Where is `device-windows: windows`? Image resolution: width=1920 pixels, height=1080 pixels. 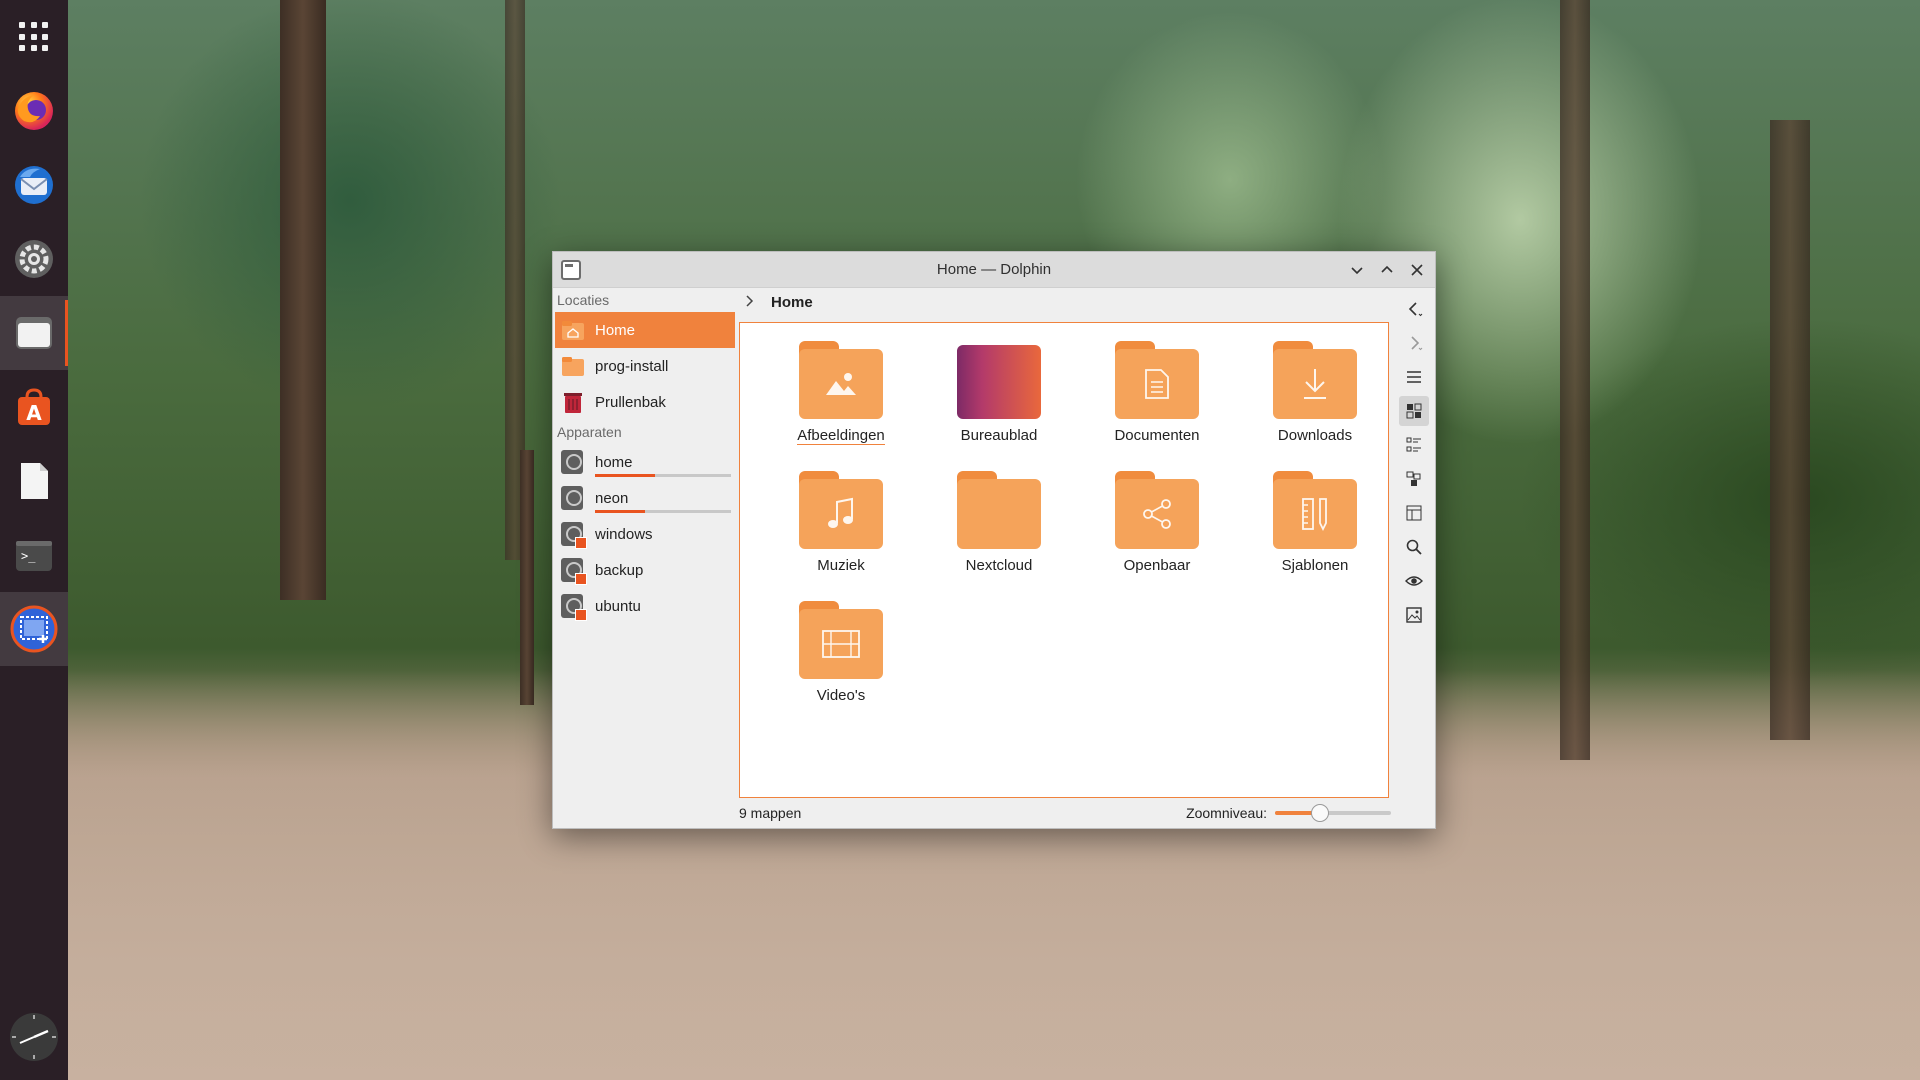 device-windows: windows is located at coordinates (645, 534).